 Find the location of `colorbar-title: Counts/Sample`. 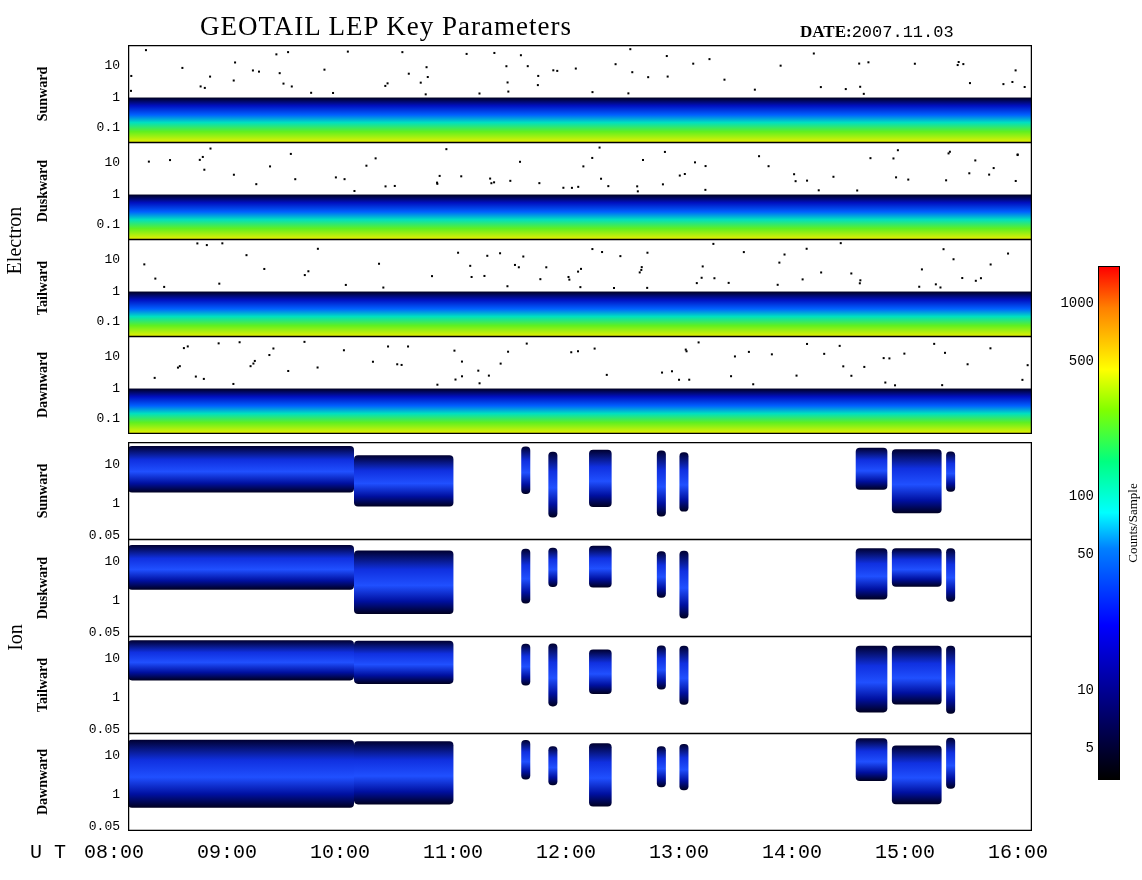

colorbar-title: Counts/Sample is located at coordinates (1133, 523).